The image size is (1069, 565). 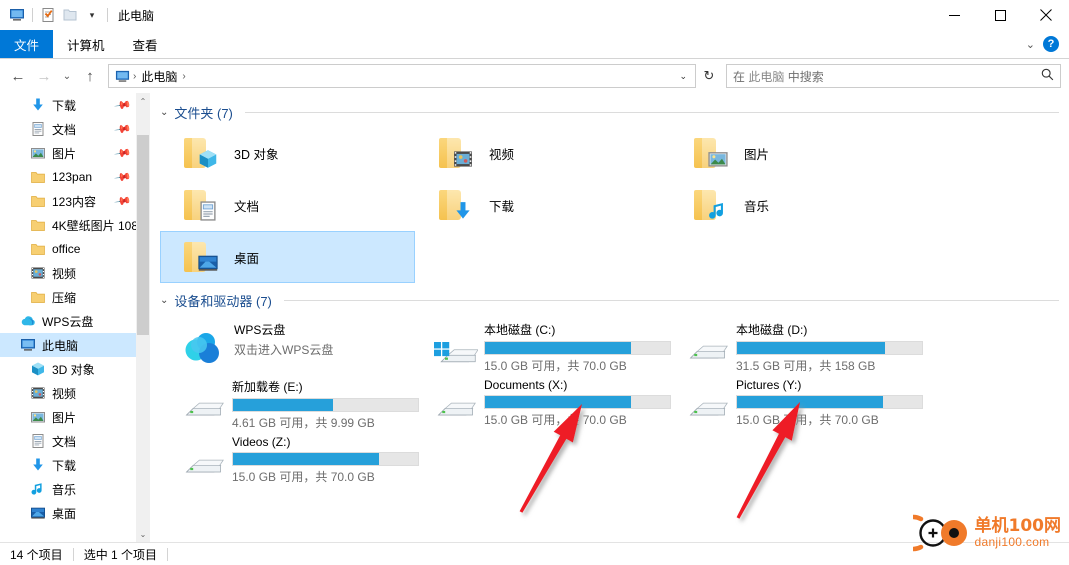 What do you see at coordinates (64, 489) in the screenshot?
I see `sidebar-item-label: 音乐` at bounding box center [64, 489].